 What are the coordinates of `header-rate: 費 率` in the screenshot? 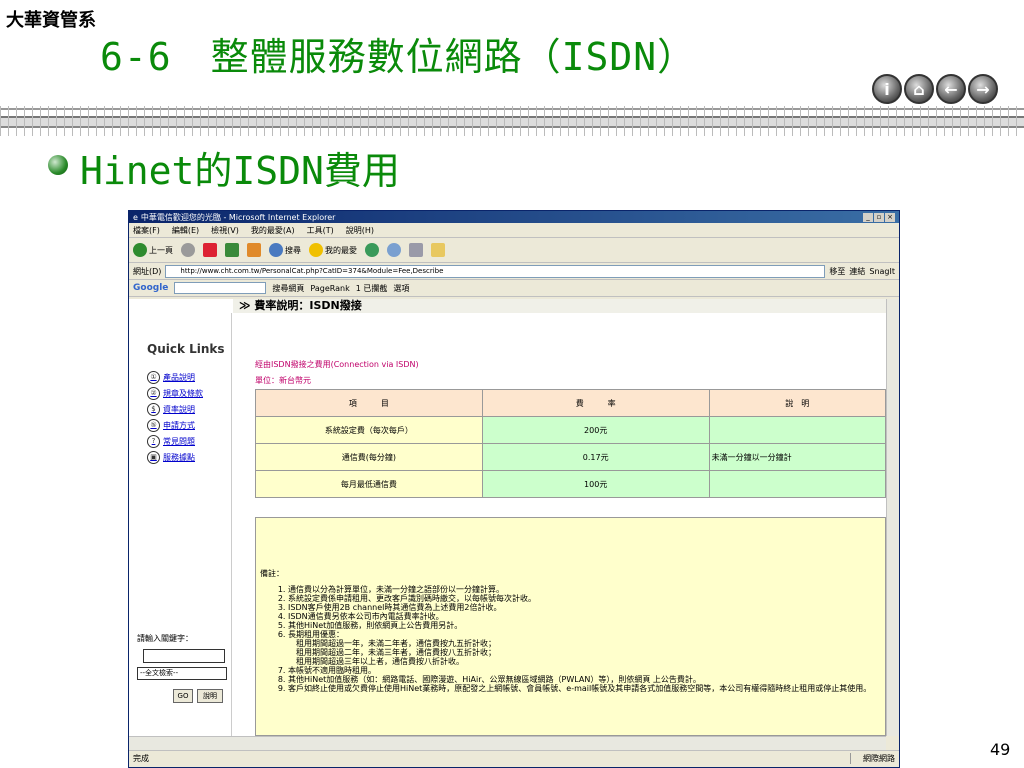 It's located at (595, 403).